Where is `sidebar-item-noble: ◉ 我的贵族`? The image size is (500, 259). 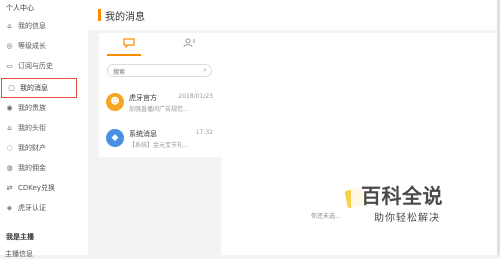 sidebar-item-noble: ◉ 我的贵族 is located at coordinates (44, 108).